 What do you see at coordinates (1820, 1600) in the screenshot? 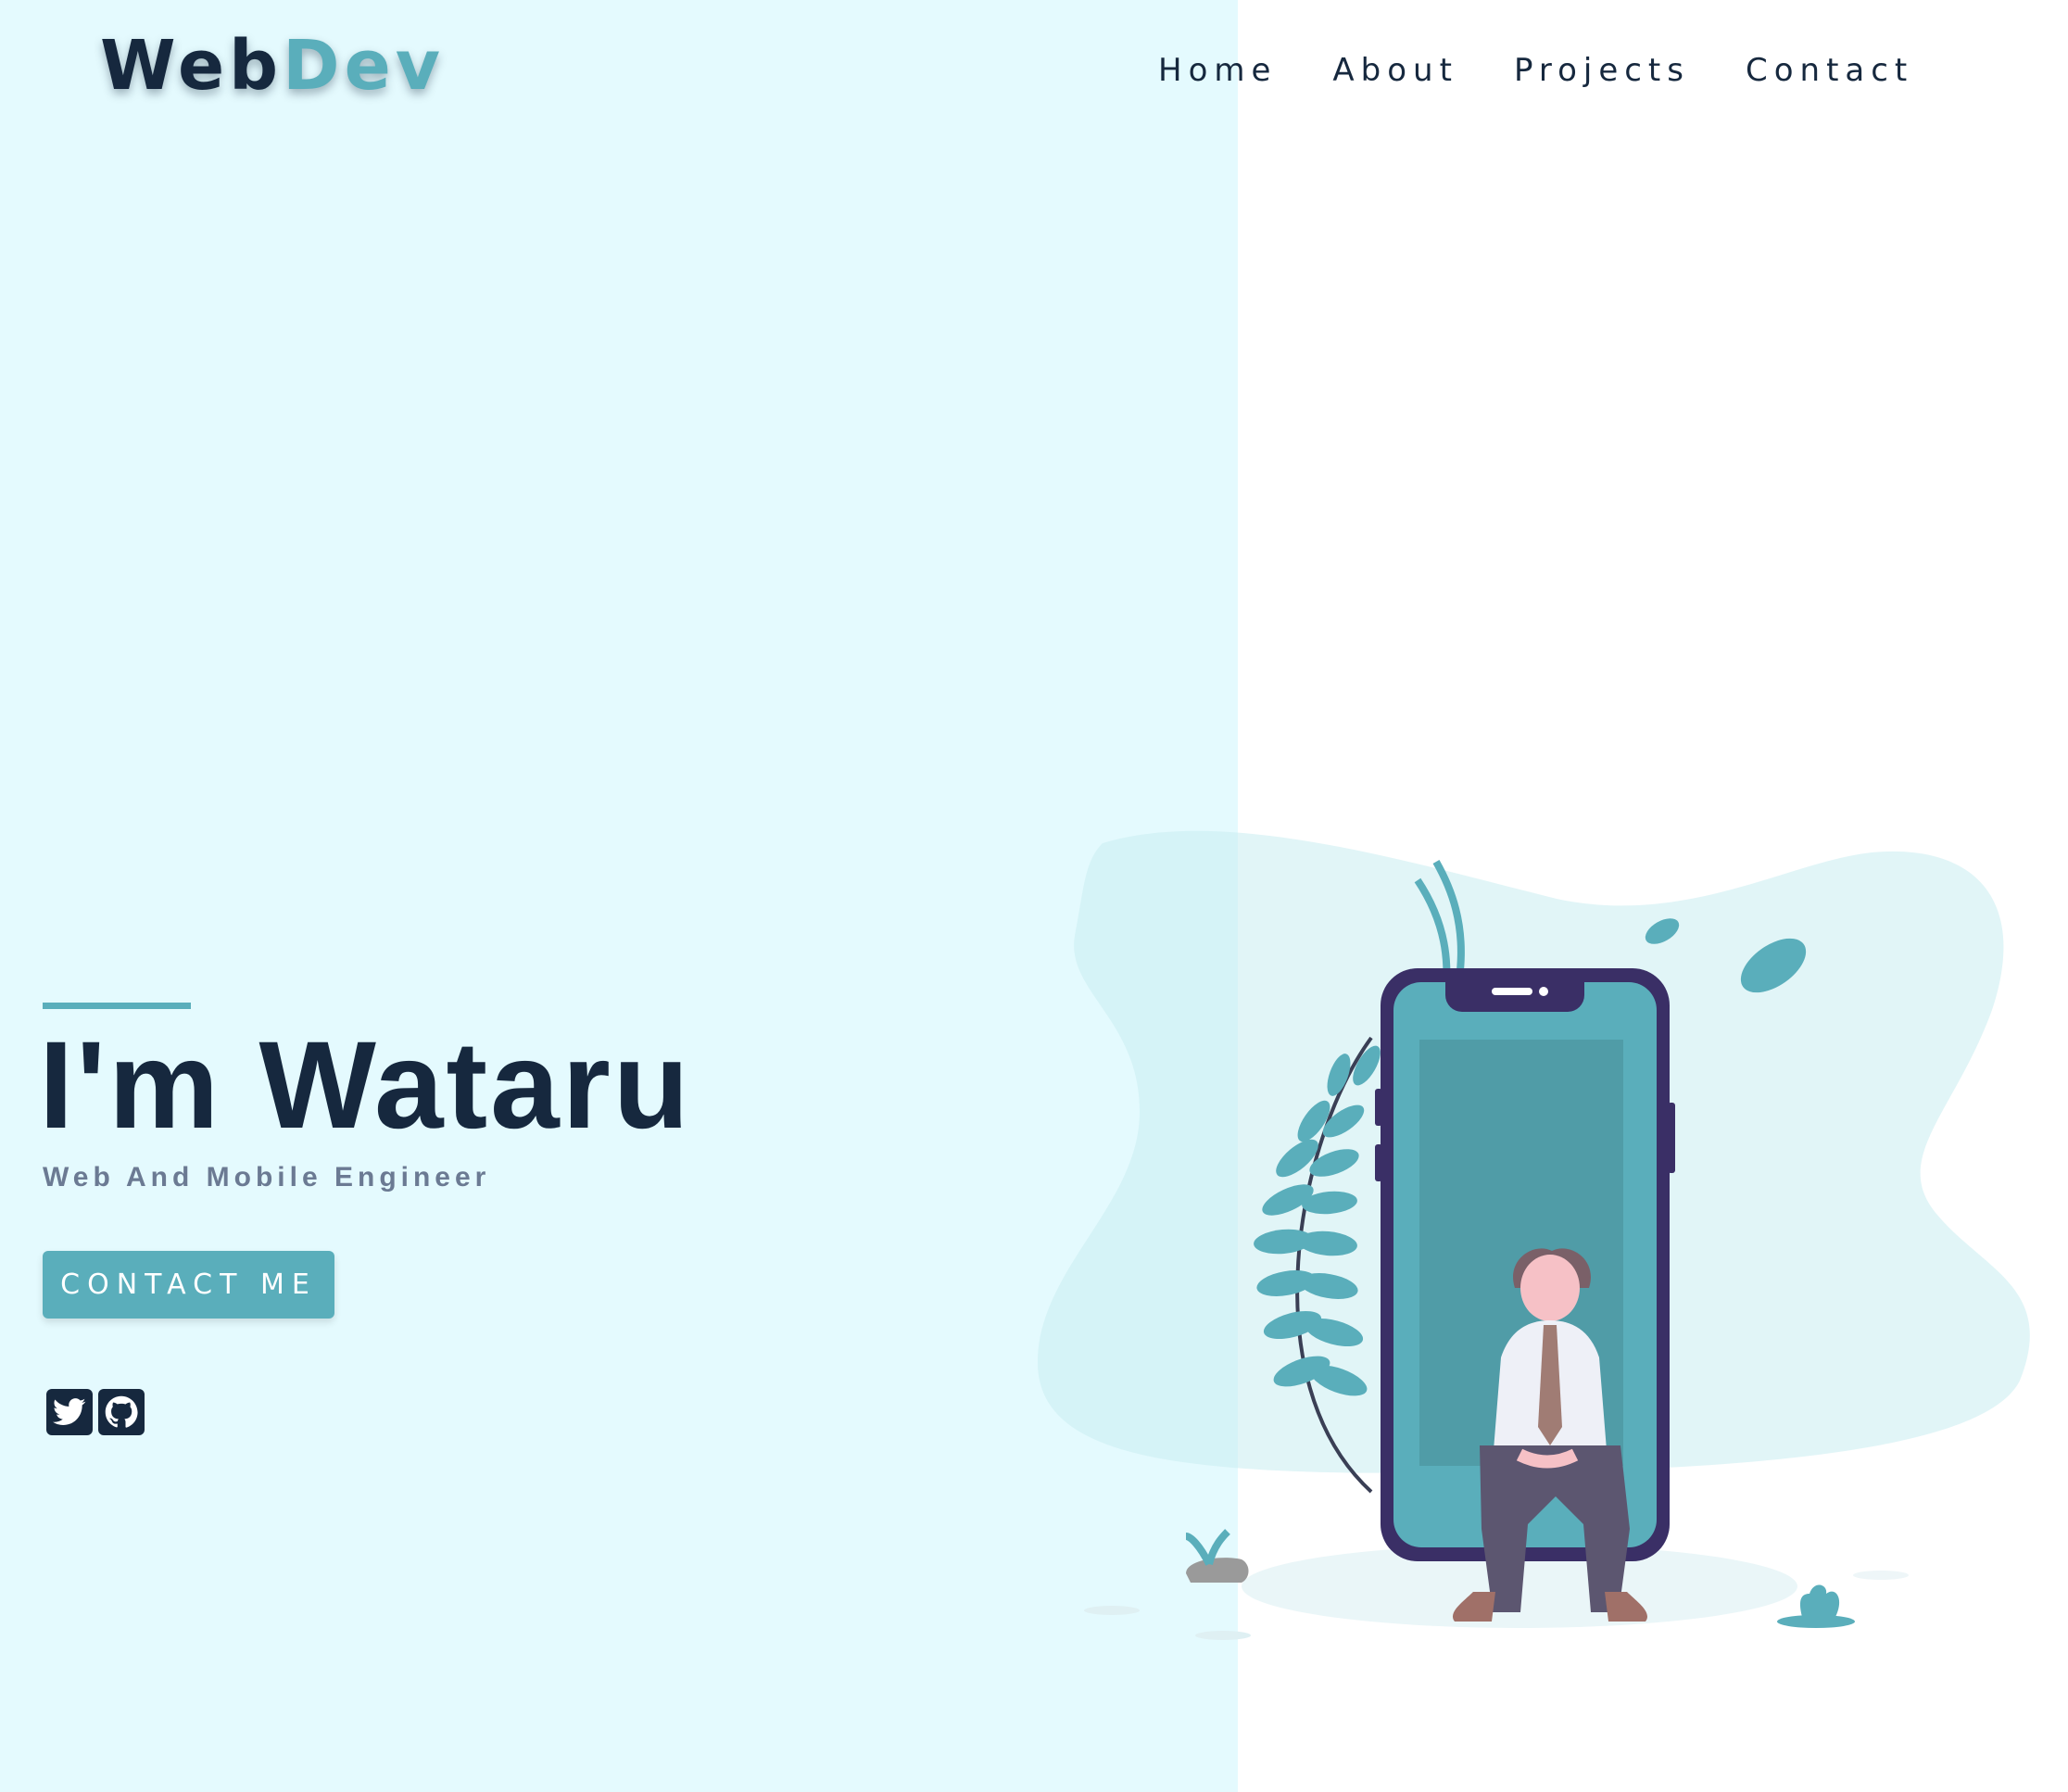
I see `small-plant-right` at bounding box center [1820, 1600].